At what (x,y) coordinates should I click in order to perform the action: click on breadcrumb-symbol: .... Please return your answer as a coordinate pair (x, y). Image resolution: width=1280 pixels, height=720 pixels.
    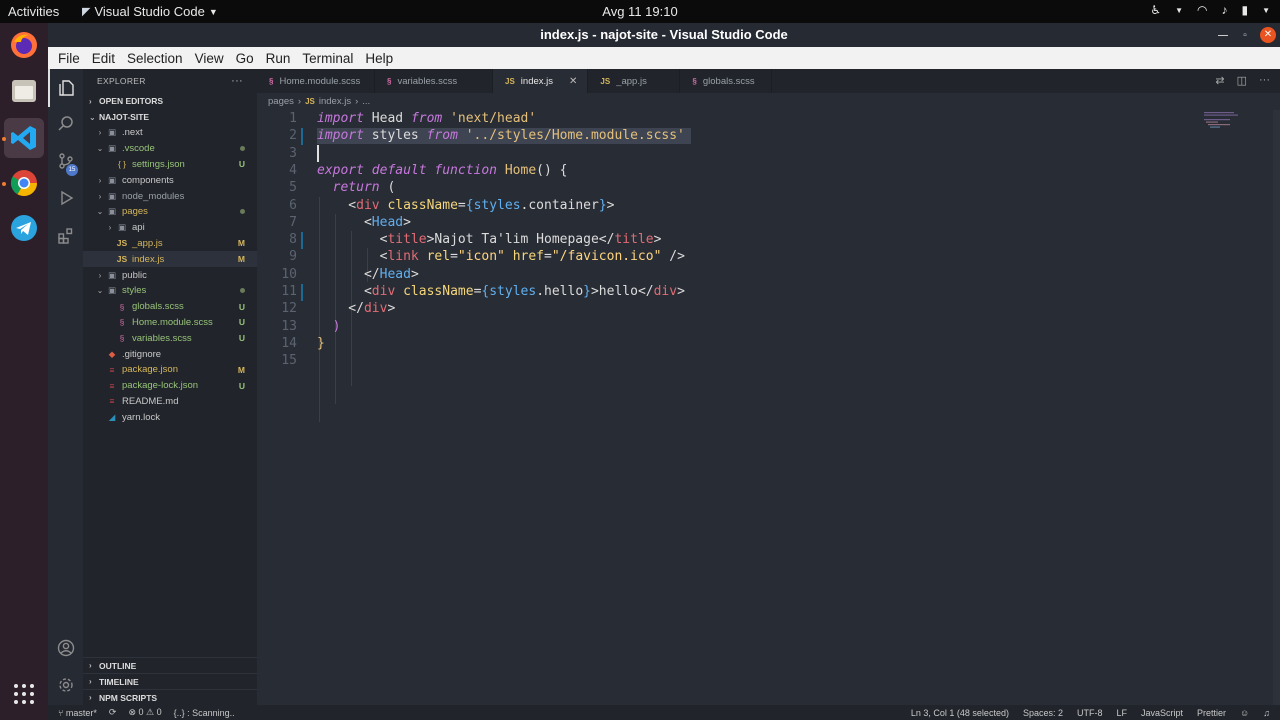
    Looking at the image, I should click on (366, 101).